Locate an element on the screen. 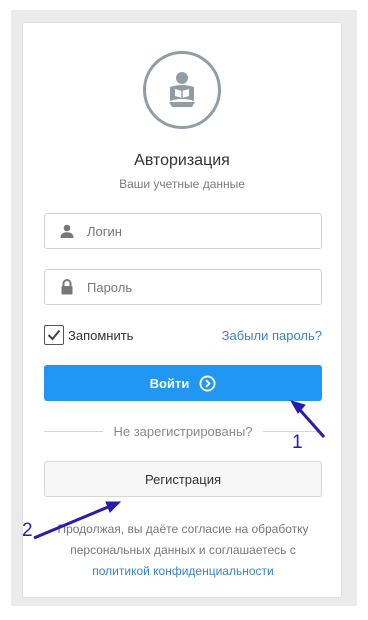  login-field is located at coordinates (183, 231).